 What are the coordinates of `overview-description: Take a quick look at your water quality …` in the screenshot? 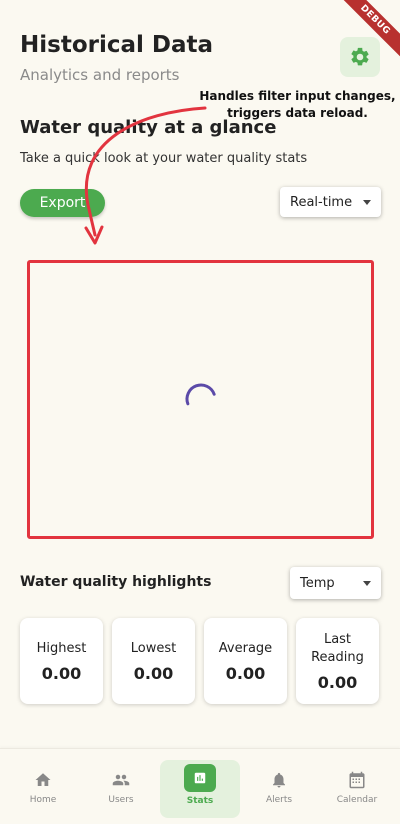 It's located at (164, 158).